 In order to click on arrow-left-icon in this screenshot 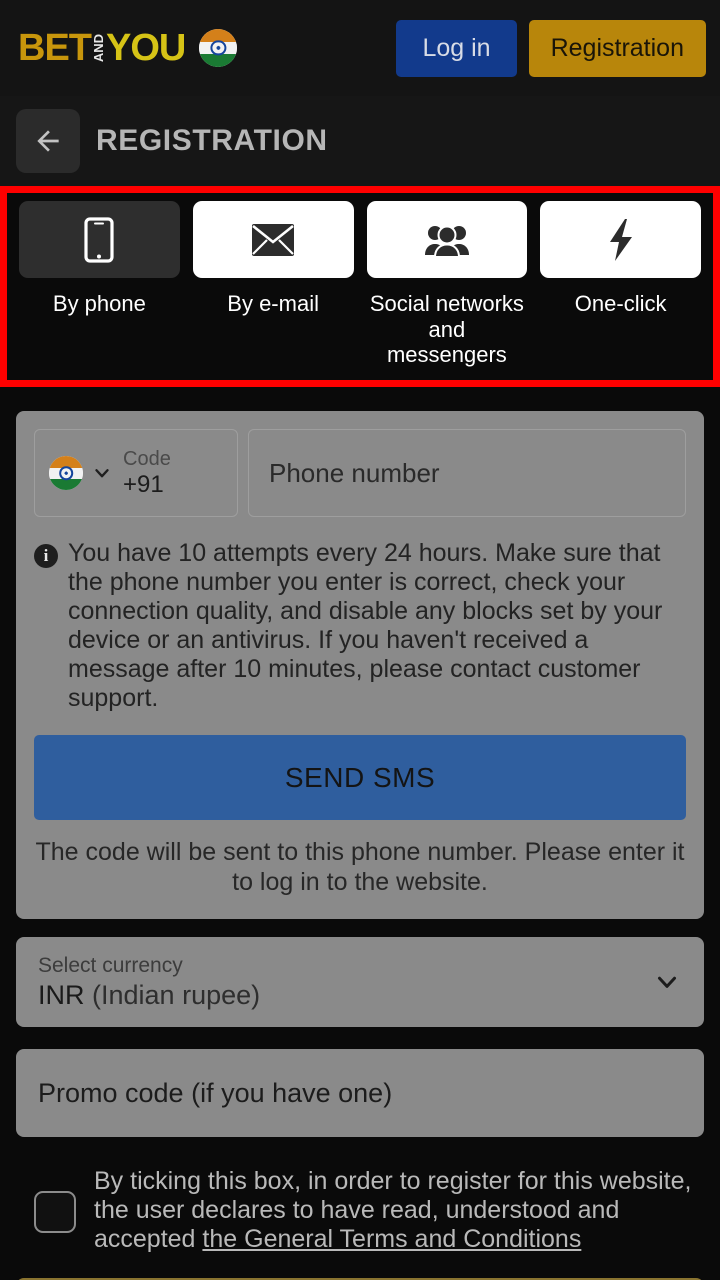, I will do `click(48, 141)`.